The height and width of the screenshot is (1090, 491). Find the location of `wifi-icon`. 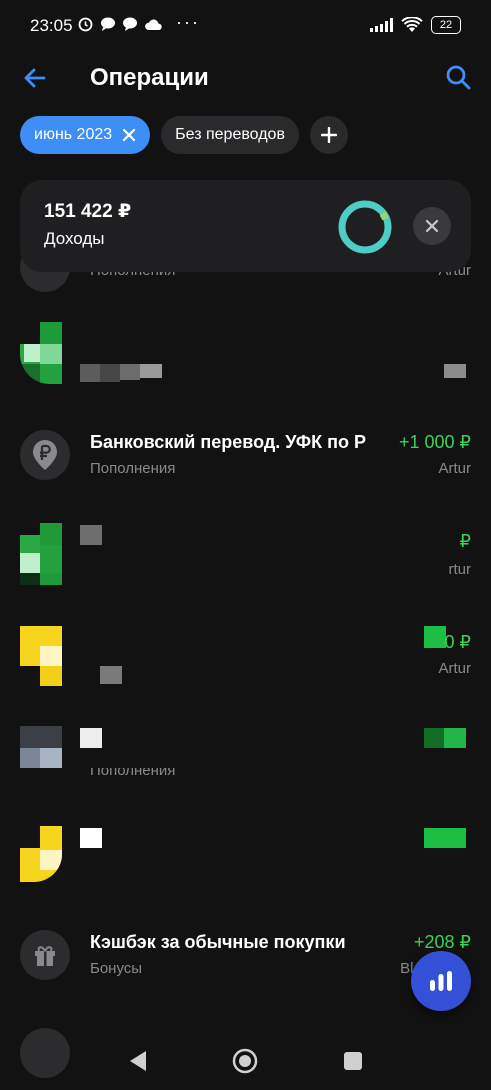

wifi-icon is located at coordinates (412, 24).